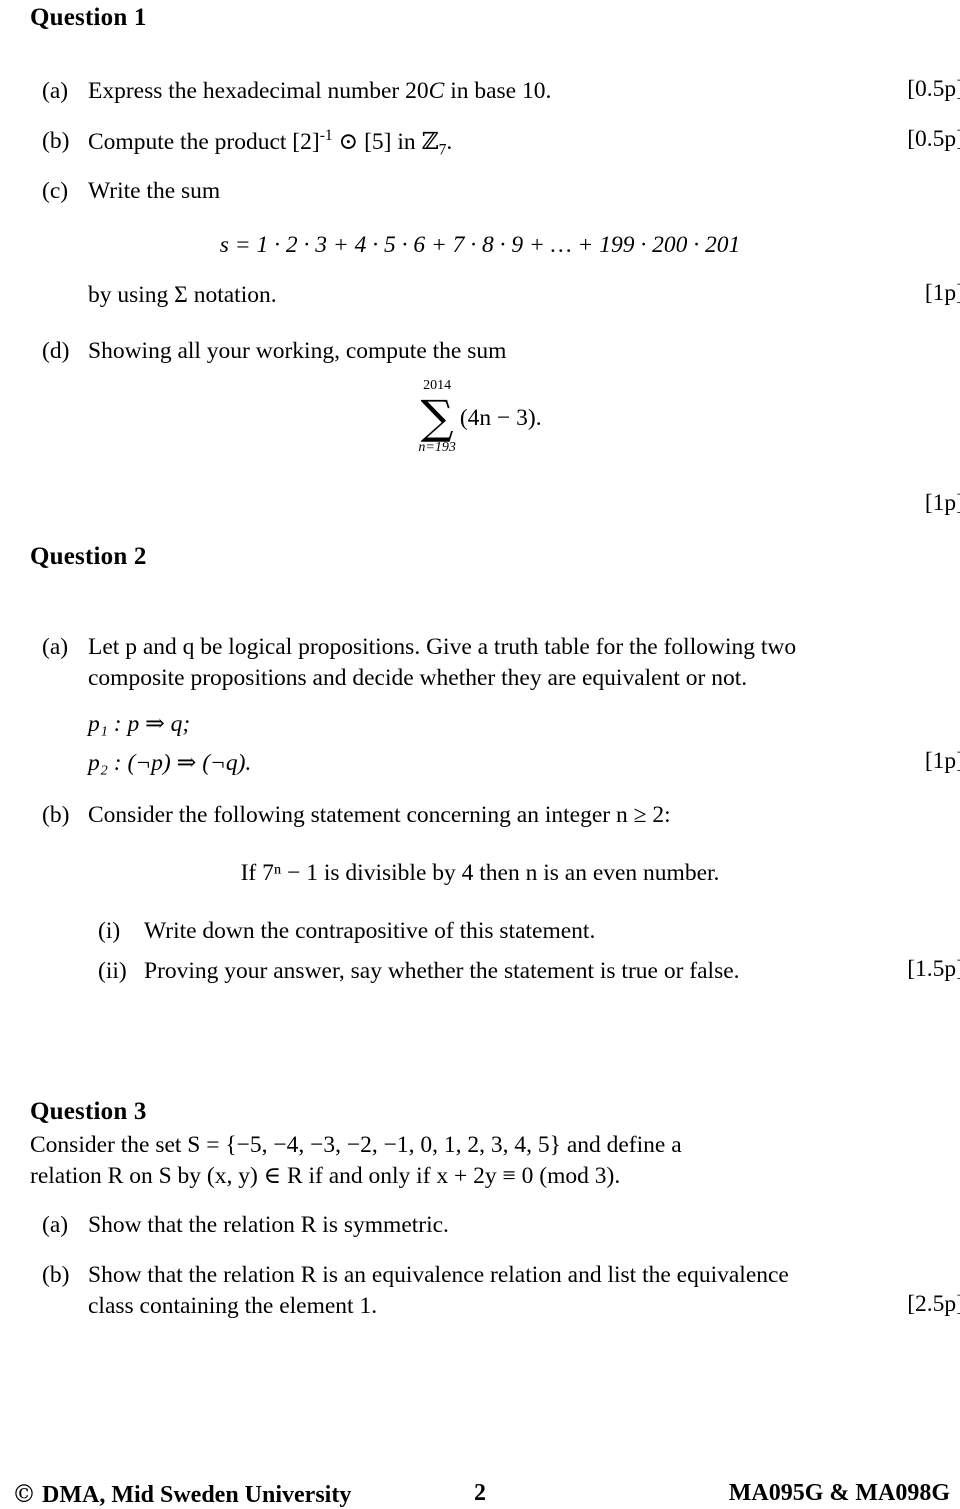 The width and height of the screenshot is (960, 1509). What do you see at coordinates (942, 293) in the screenshot?
I see `marks-1c: [1p]` at bounding box center [942, 293].